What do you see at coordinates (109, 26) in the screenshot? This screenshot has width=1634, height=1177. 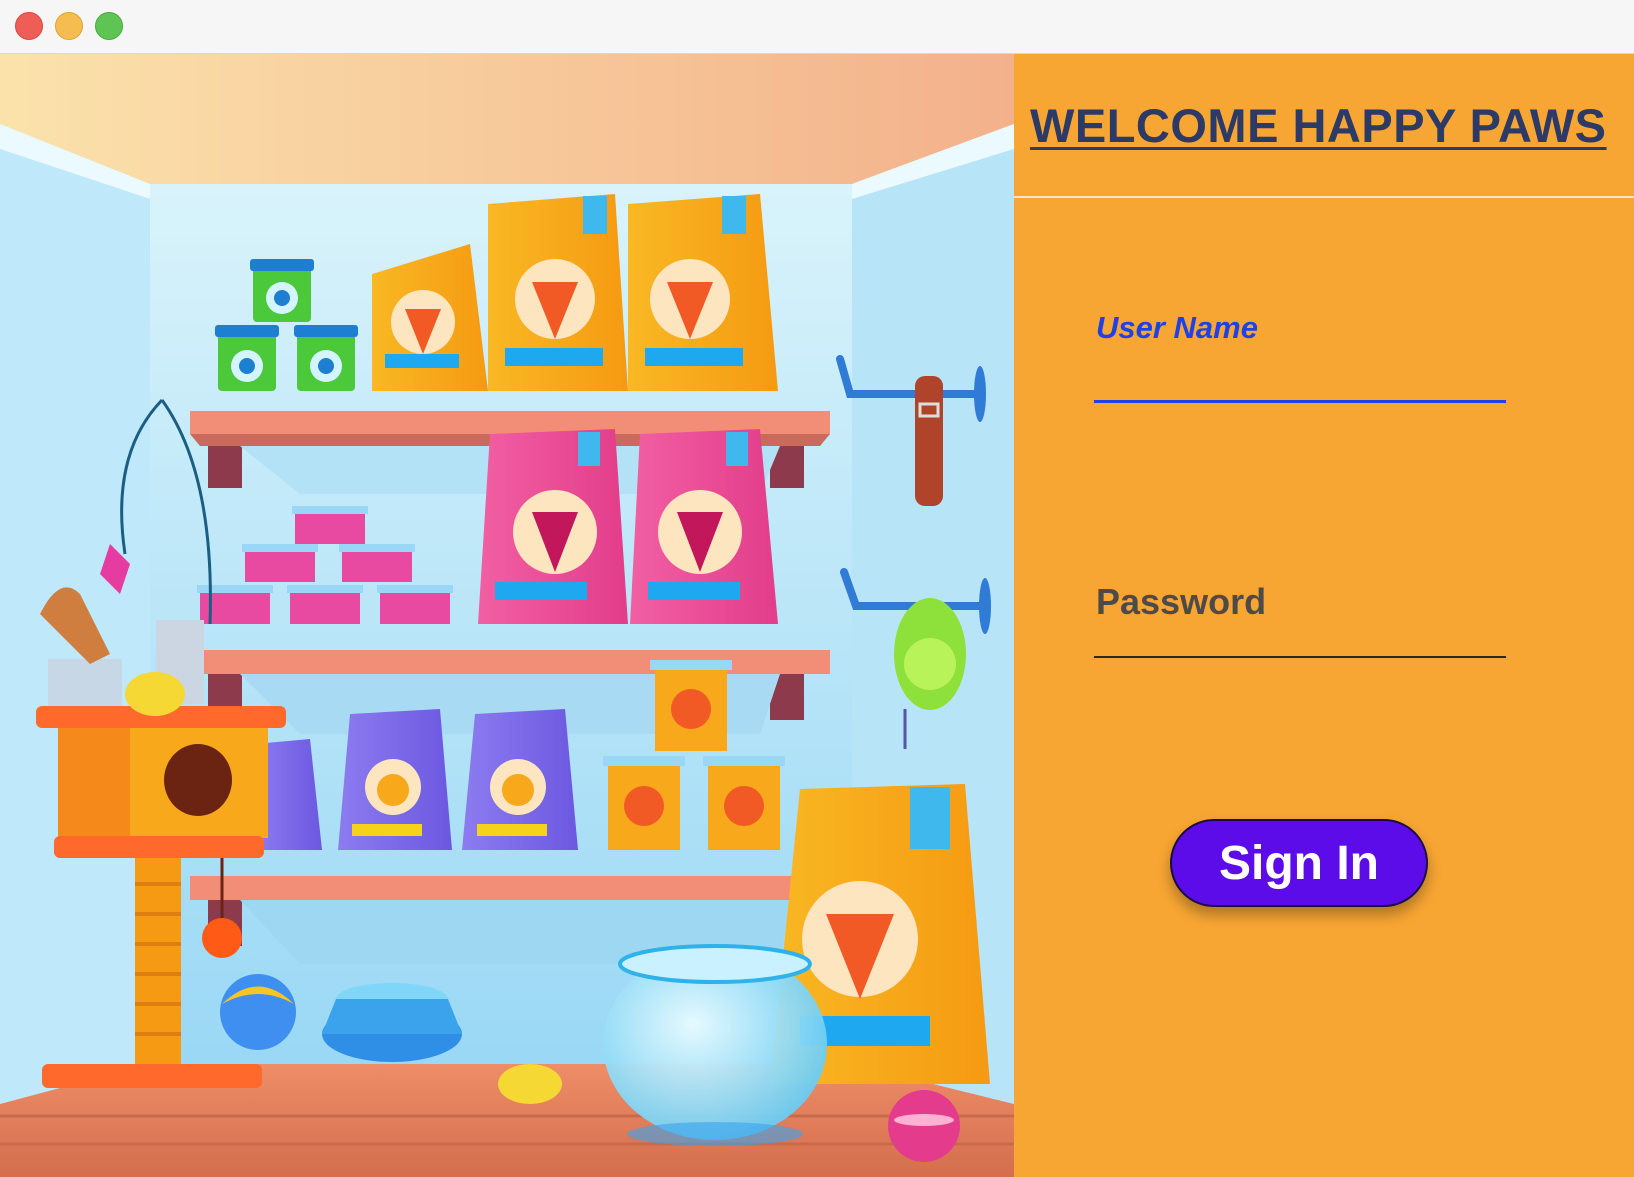 I see `zoom-window-button` at bounding box center [109, 26].